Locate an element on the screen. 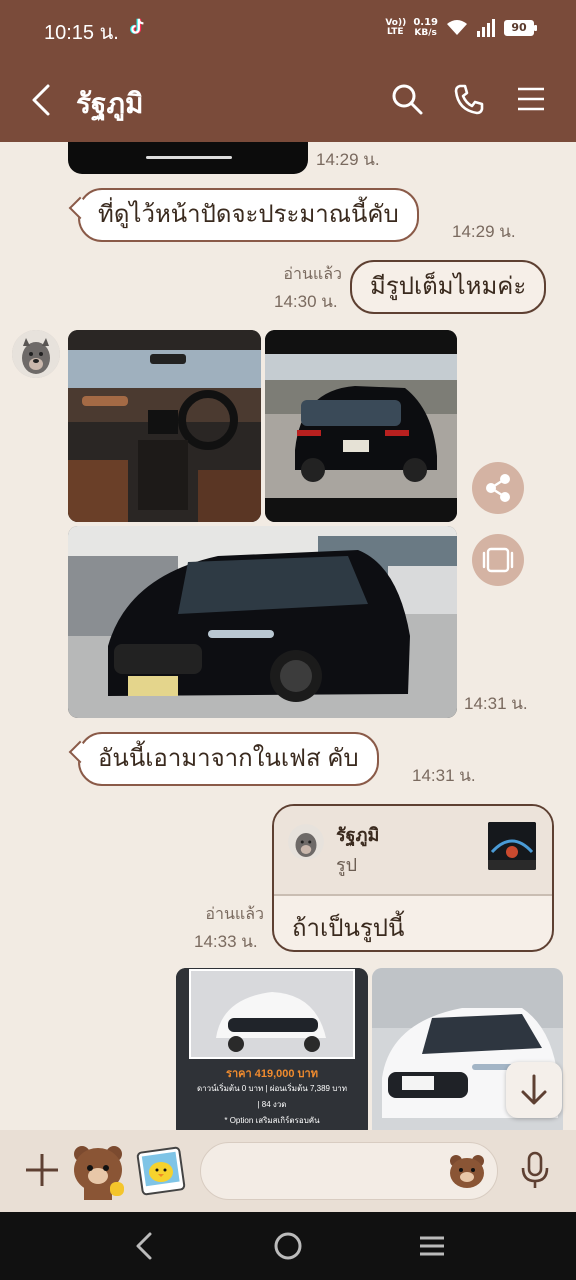  emoji-bear-icon is located at coordinates (467, 1171).